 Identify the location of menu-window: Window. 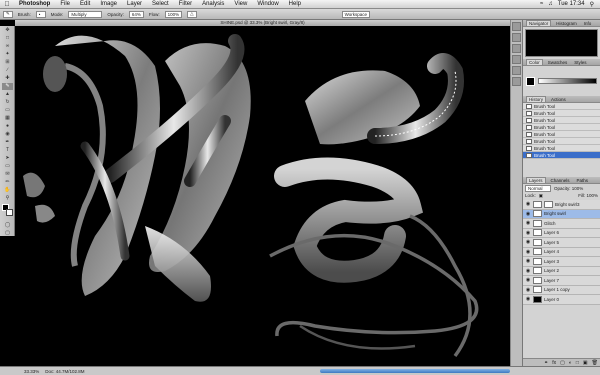
(267, 4).